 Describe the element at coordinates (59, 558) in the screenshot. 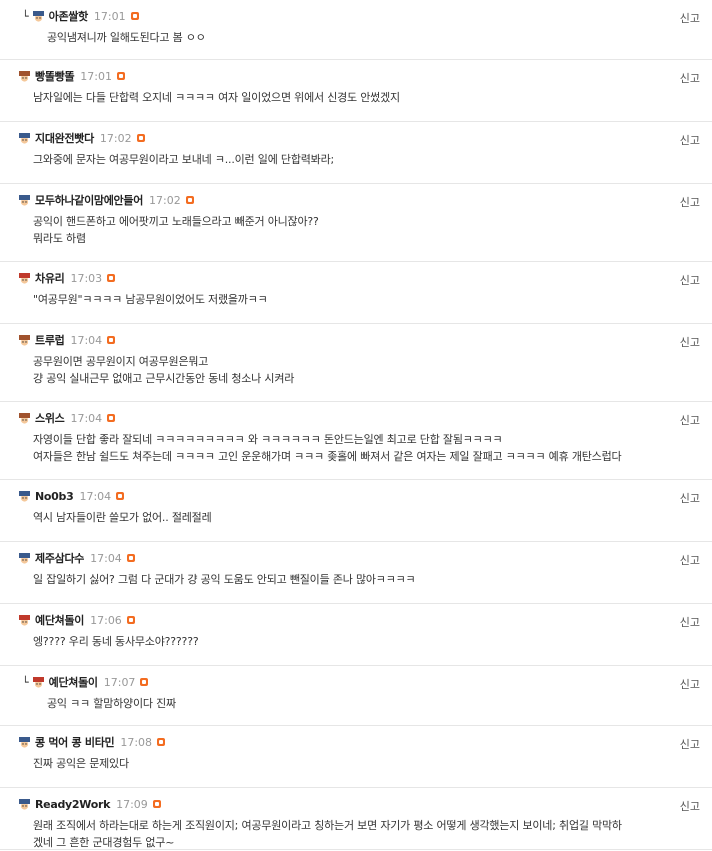

I see `comment-nickname: 제주삼다수` at that location.